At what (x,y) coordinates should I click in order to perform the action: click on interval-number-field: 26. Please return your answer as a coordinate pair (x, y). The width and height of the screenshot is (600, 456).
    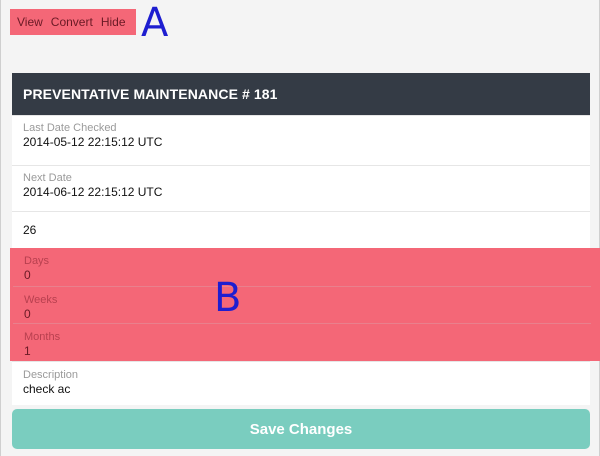
    Looking at the image, I should click on (301, 229).